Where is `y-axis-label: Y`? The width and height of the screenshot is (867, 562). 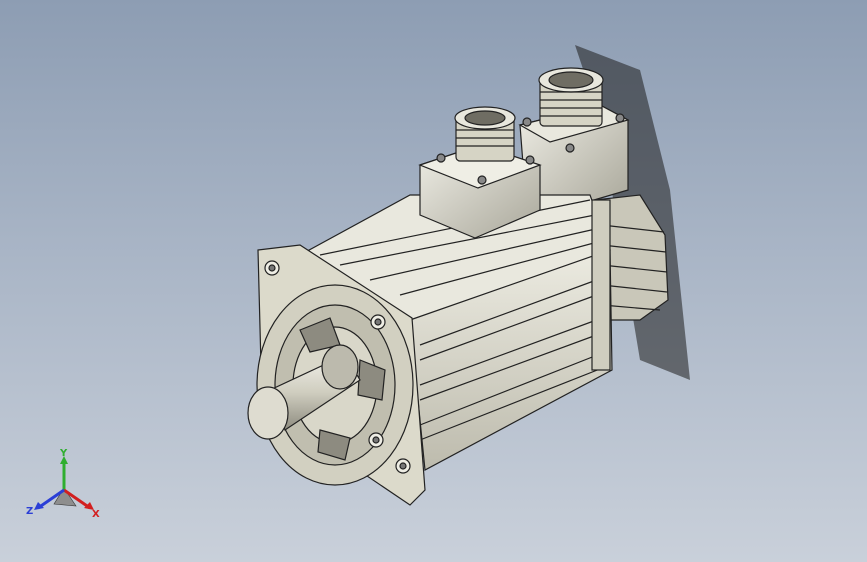 y-axis-label: Y is located at coordinates (63, 453).